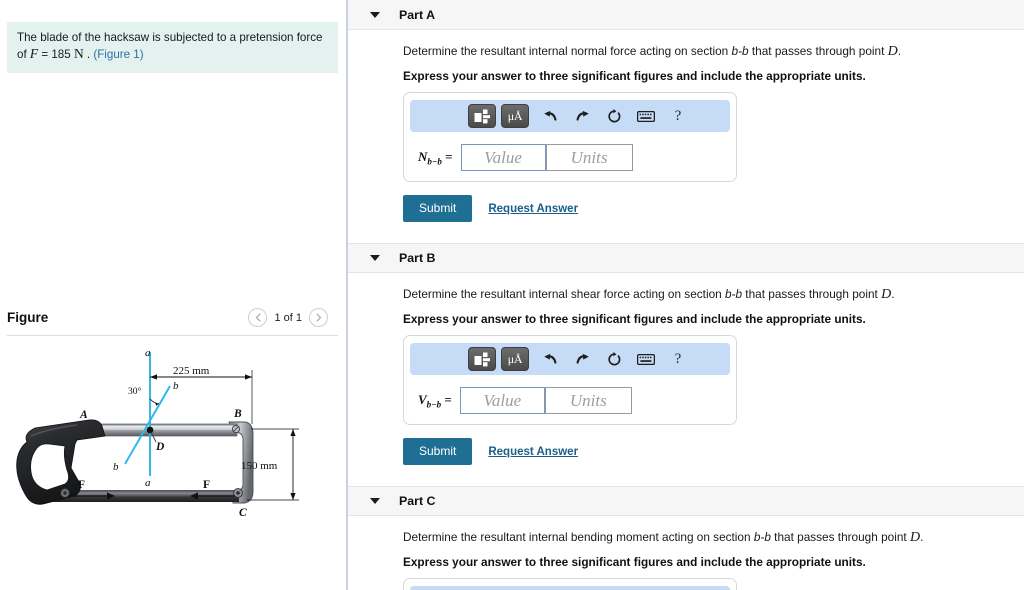  I want to click on part-b-actions: Submit Request Answer, so click(713, 451).